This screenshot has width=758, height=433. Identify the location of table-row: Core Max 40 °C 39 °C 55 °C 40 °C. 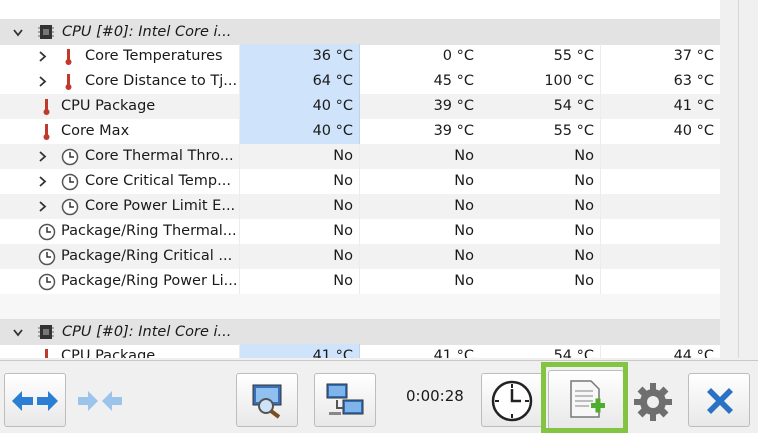
(360, 131).